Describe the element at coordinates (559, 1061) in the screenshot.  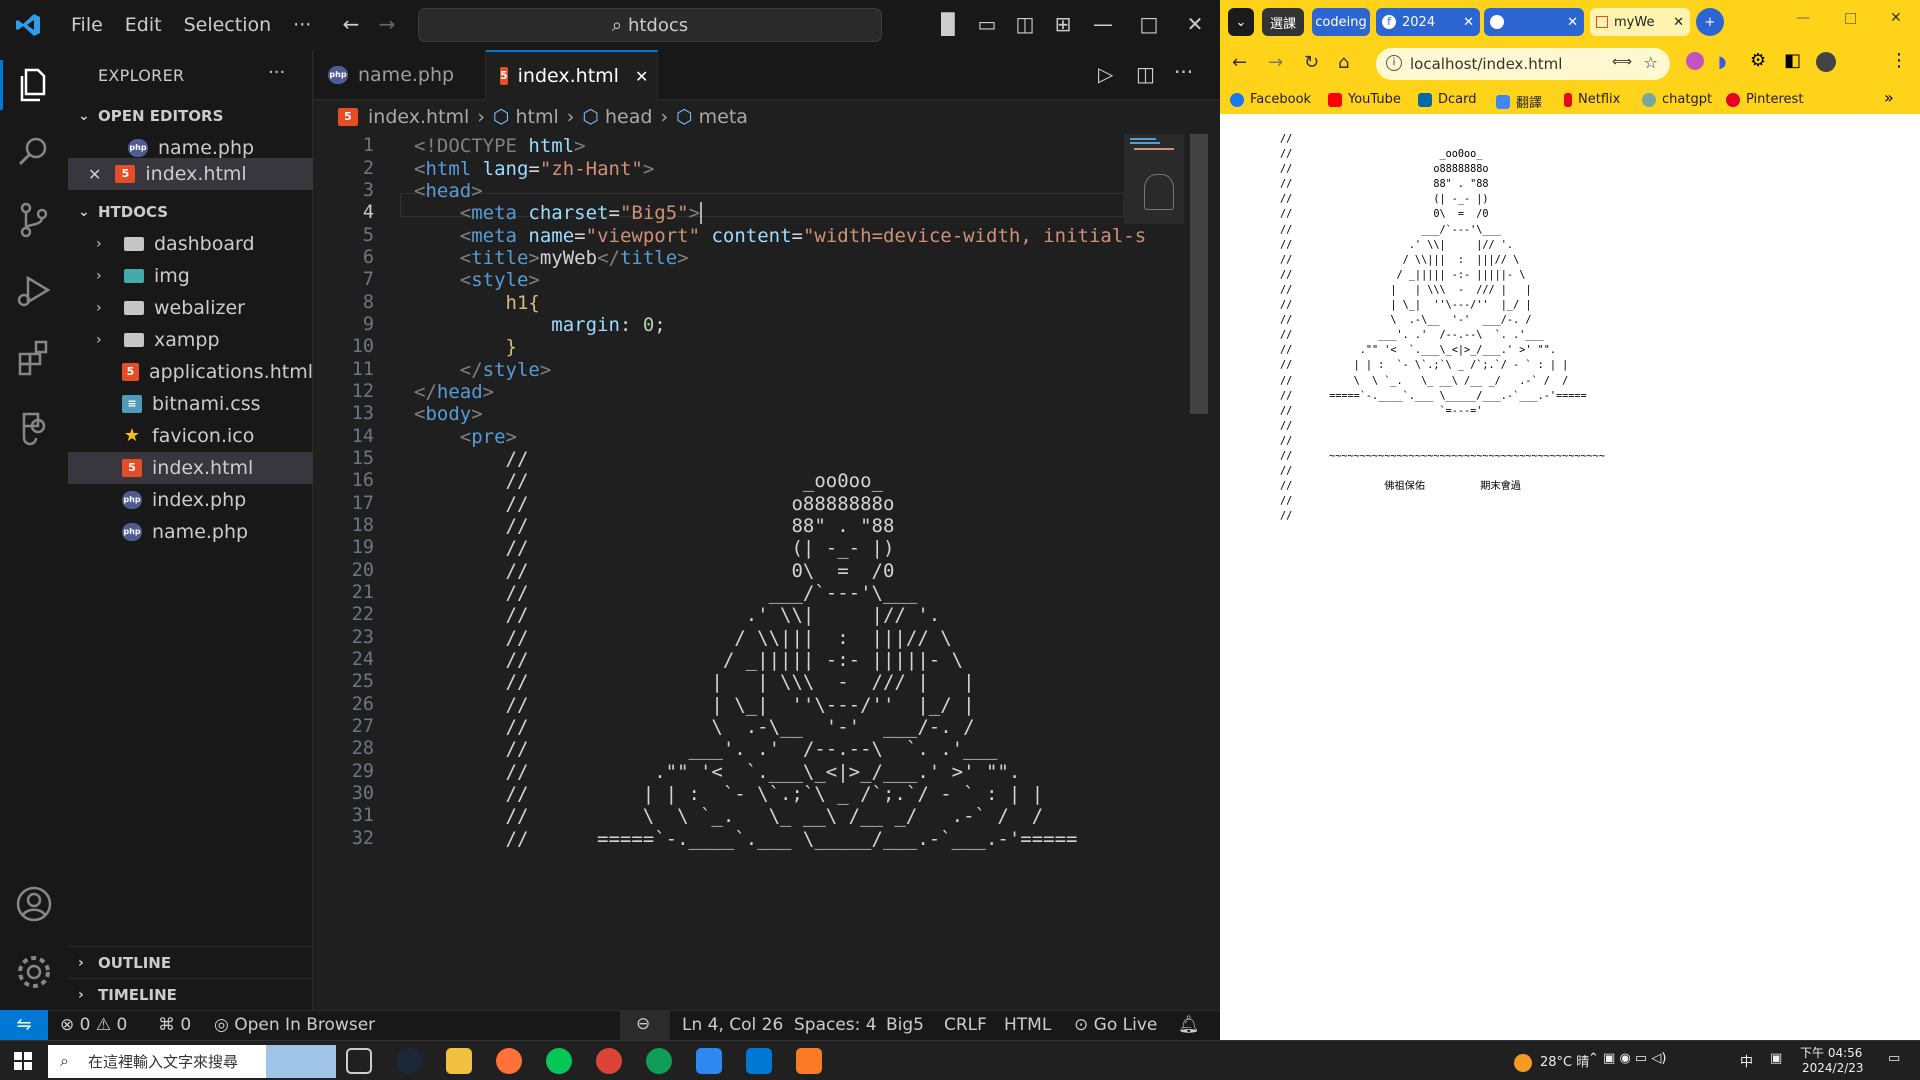
I see `line-icon` at that location.